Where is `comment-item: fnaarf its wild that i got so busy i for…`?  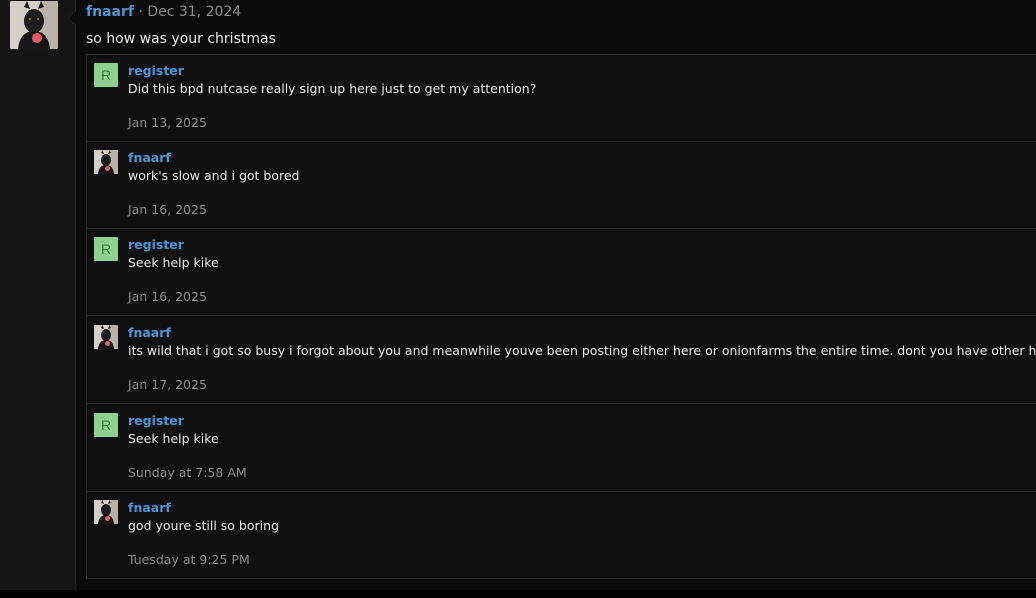
comment-item: fnaarf its wild that i got so busy i for… is located at coordinates (561, 360).